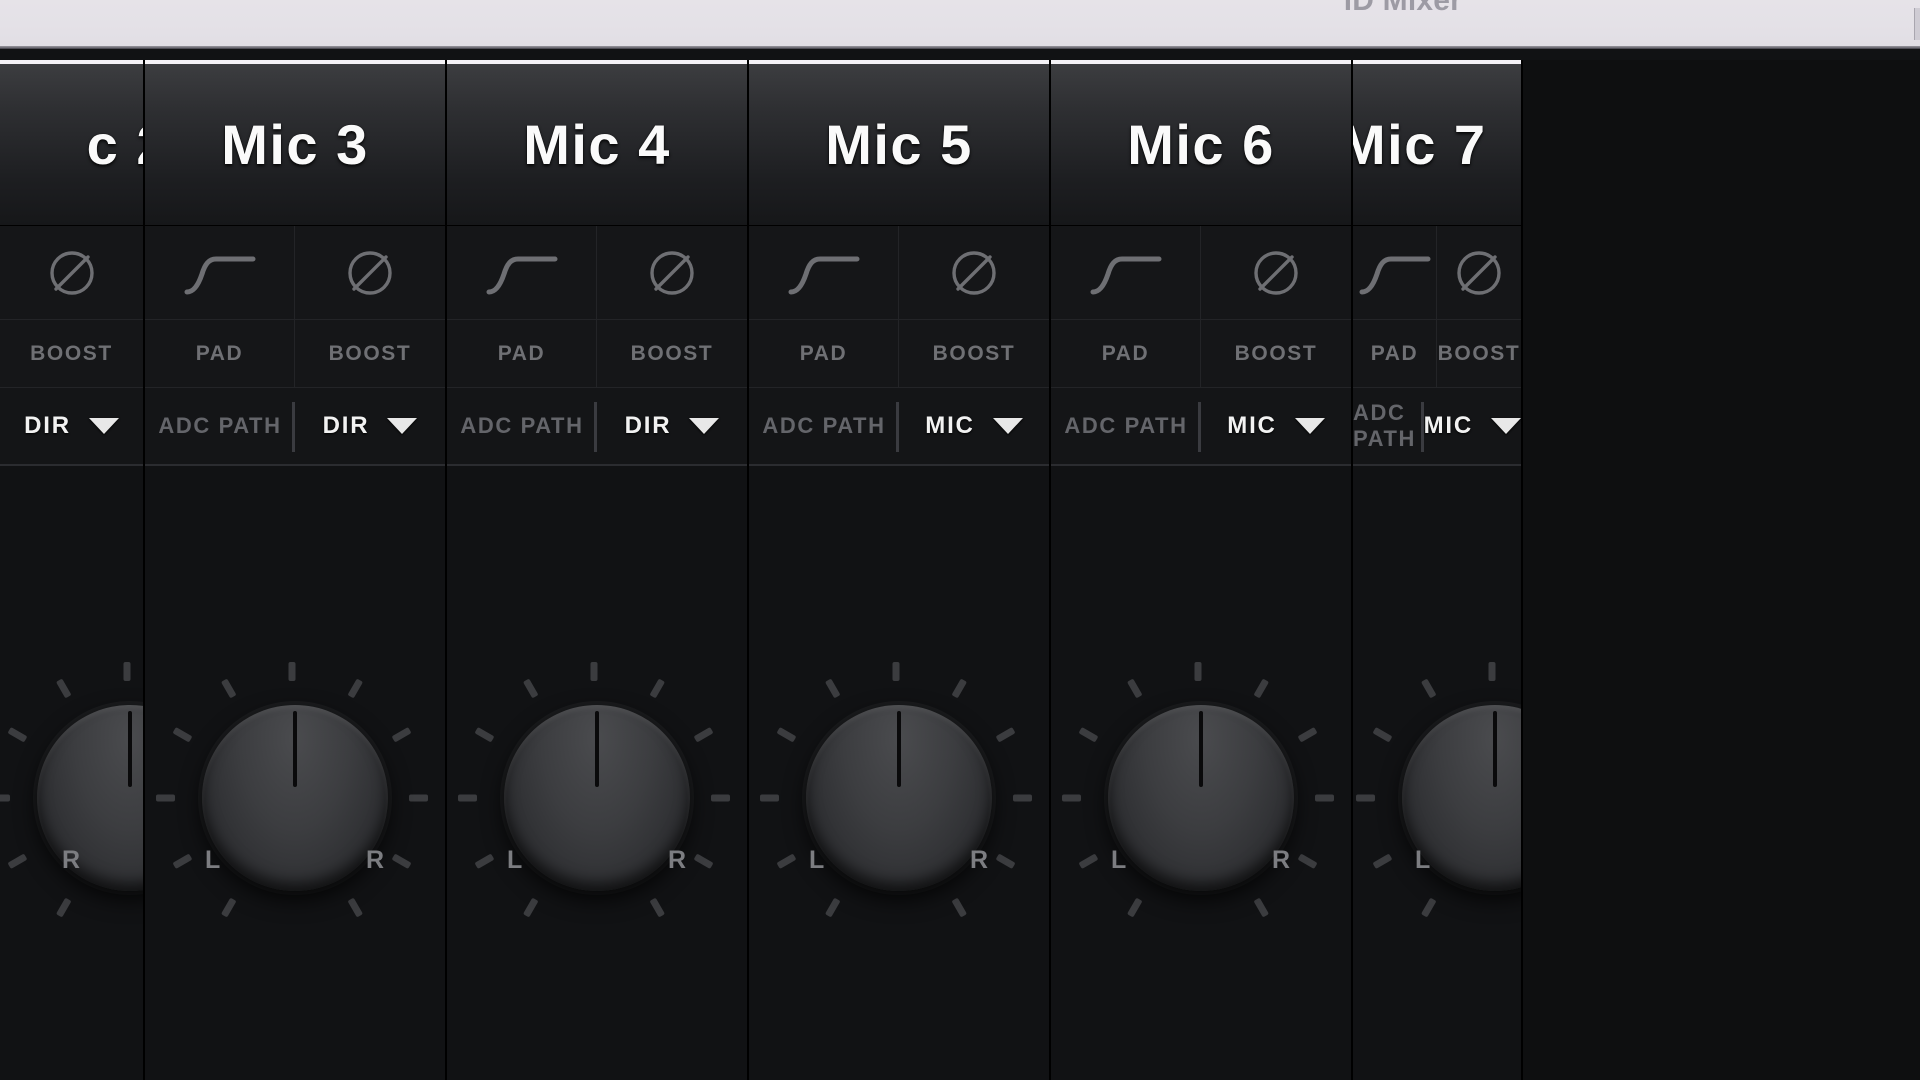  What do you see at coordinates (1438, 570) in the screenshot?
I see `channel-strip: Mic 7PADBOOSTADC PATHMICLR` at bounding box center [1438, 570].